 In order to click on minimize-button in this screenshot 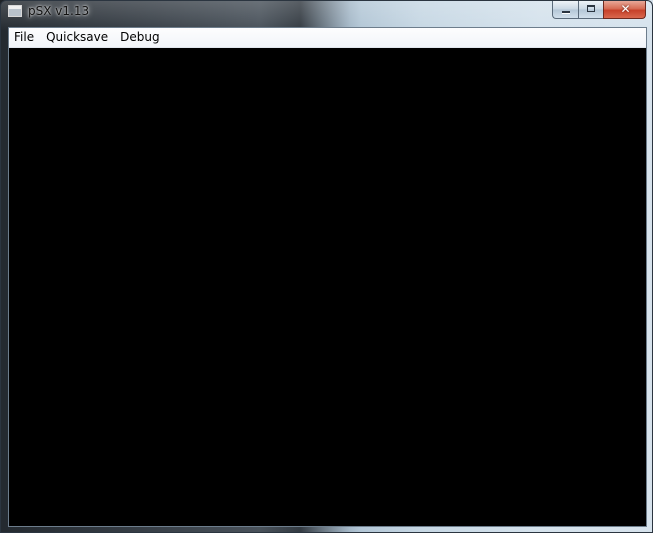, I will do `click(565, 10)`.